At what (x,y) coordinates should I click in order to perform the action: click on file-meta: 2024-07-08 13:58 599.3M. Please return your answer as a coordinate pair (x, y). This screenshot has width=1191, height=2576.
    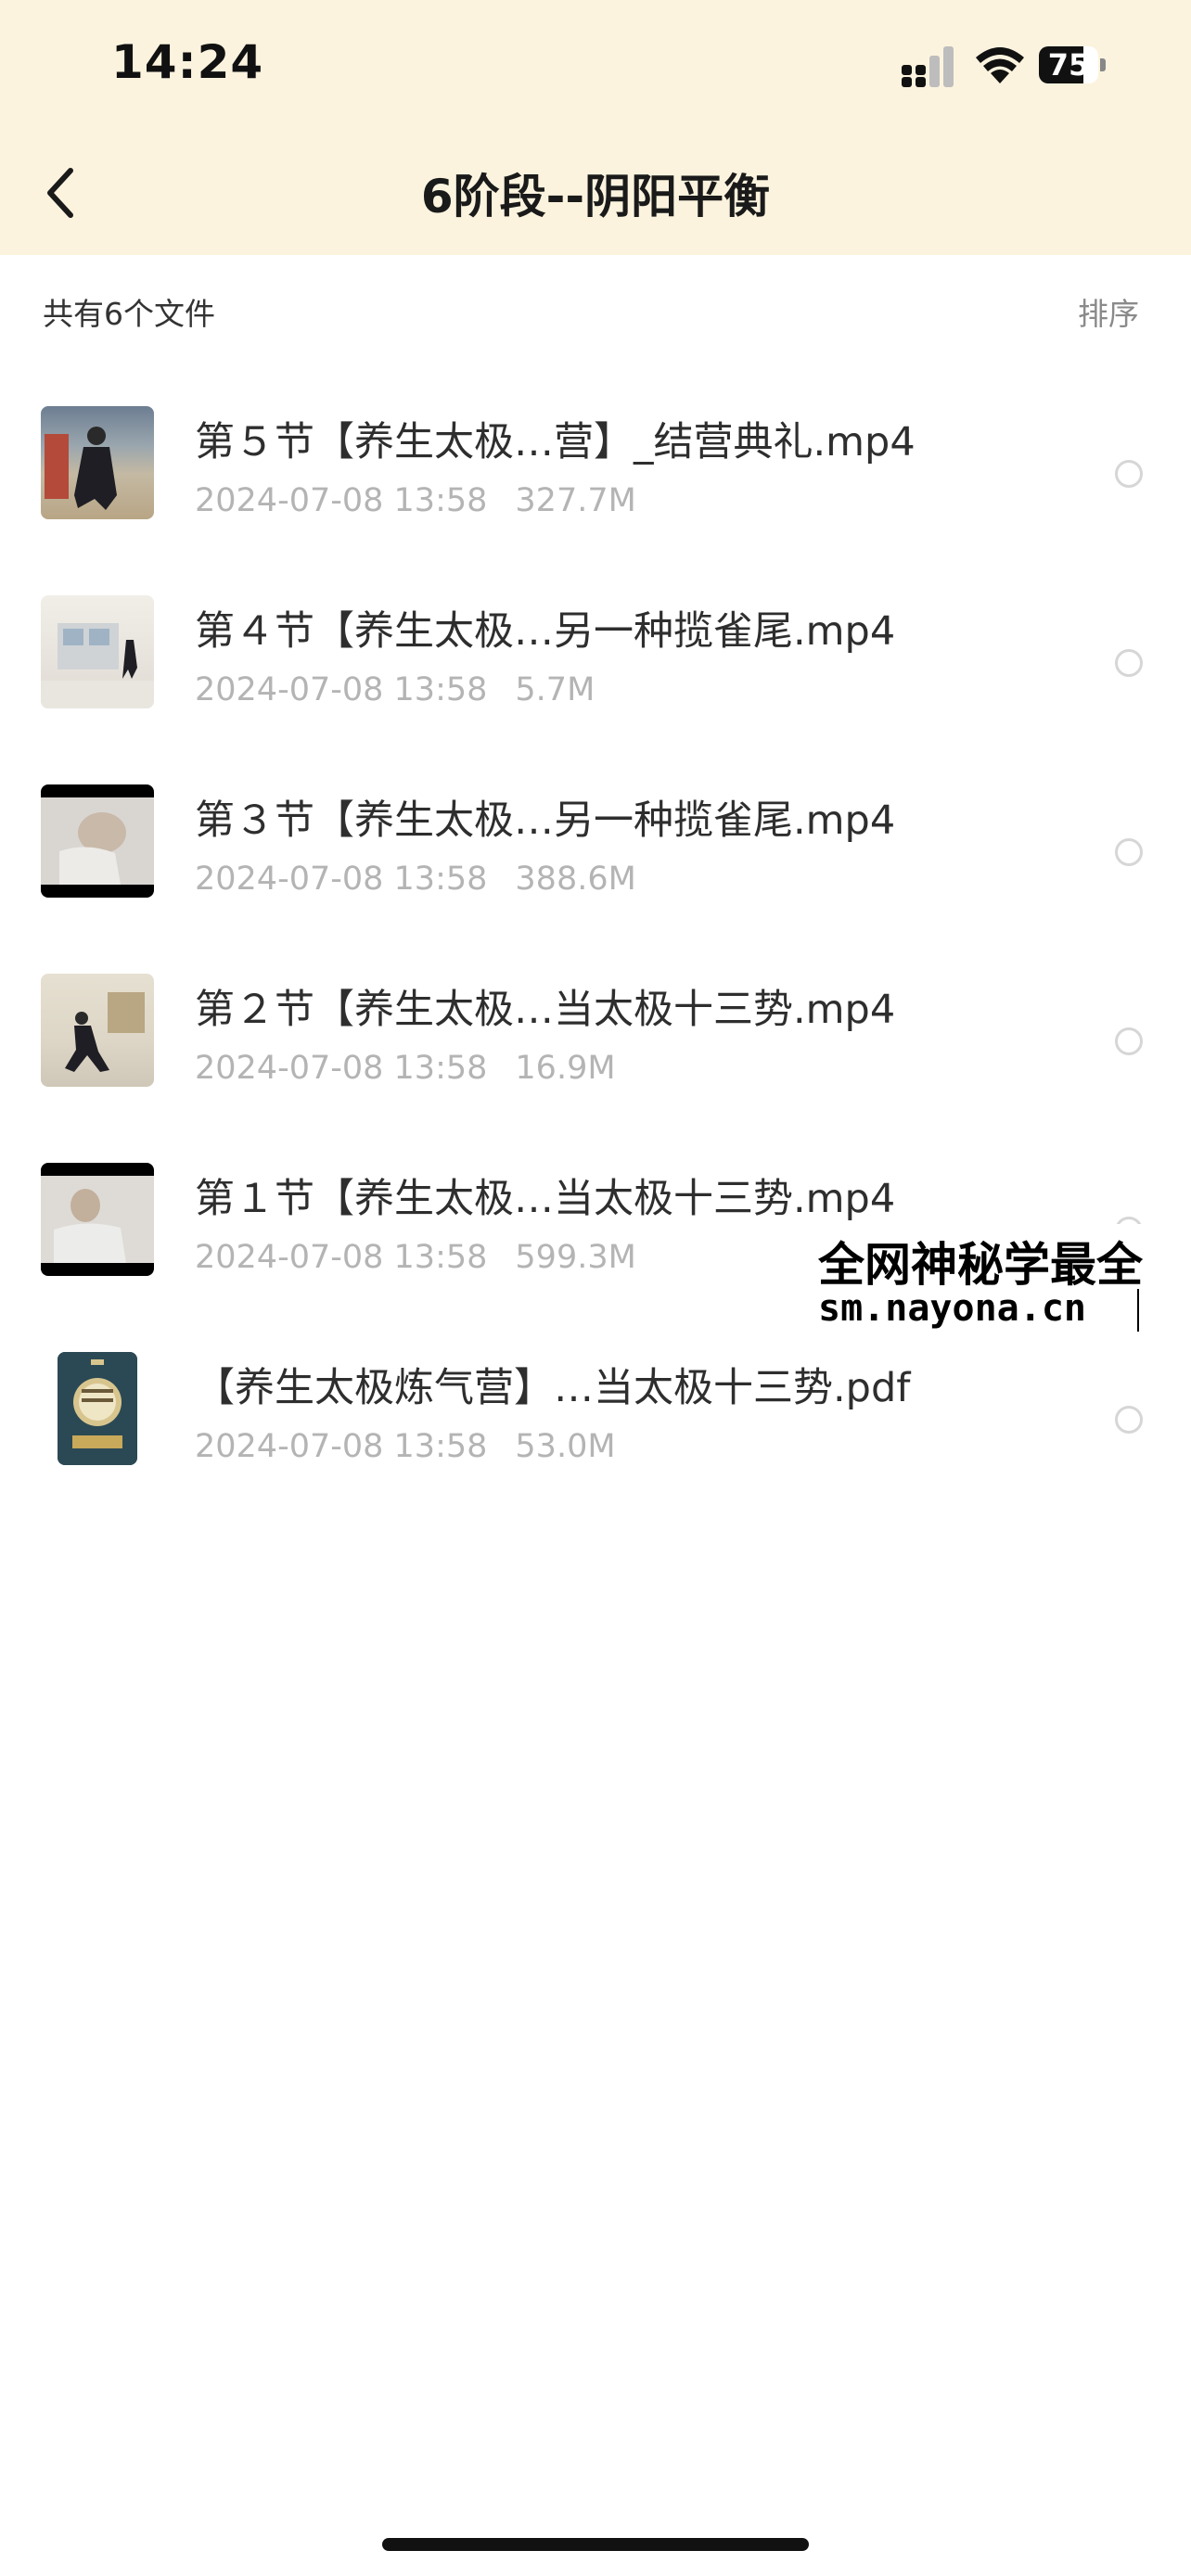
    Looking at the image, I should click on (415, 1257).